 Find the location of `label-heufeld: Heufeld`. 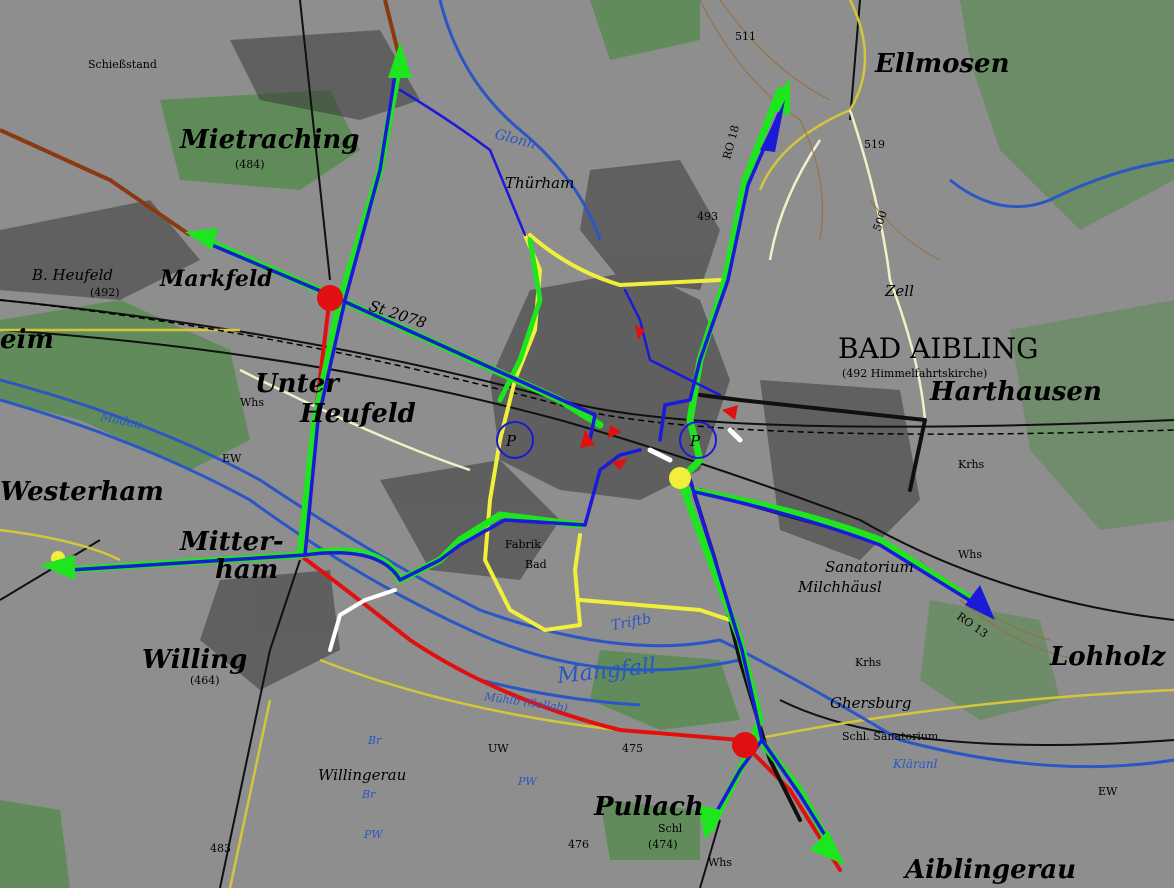

label-heufeld: Heufeld is located at coordinates (357, 414).